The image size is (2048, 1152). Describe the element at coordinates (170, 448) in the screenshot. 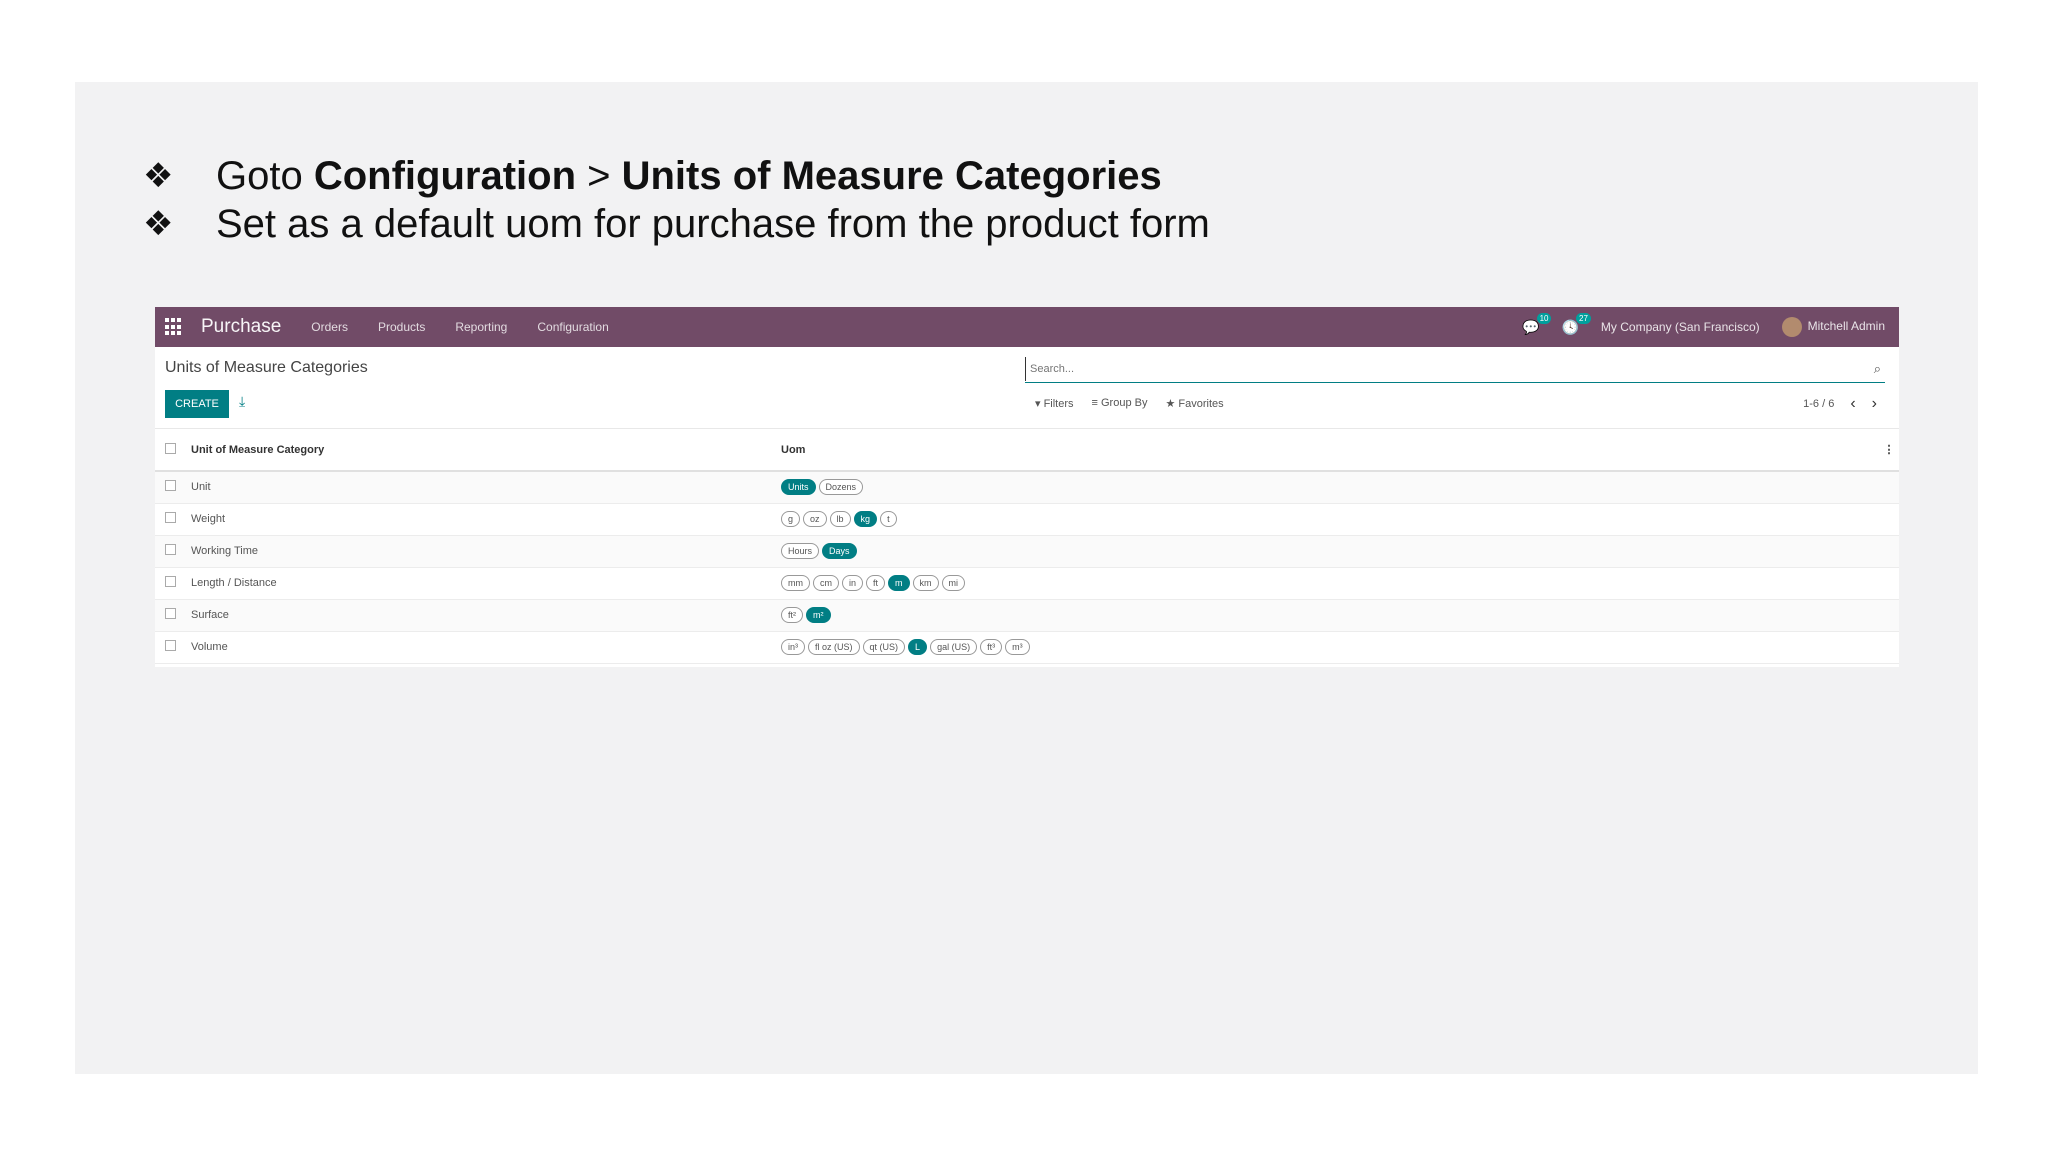

I see `select-all-checkbox` at that location.